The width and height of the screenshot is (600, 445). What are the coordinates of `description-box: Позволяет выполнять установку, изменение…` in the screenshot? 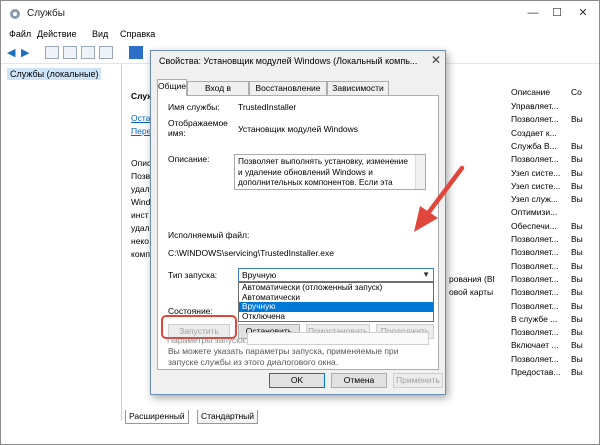 It's located at (330, 172).